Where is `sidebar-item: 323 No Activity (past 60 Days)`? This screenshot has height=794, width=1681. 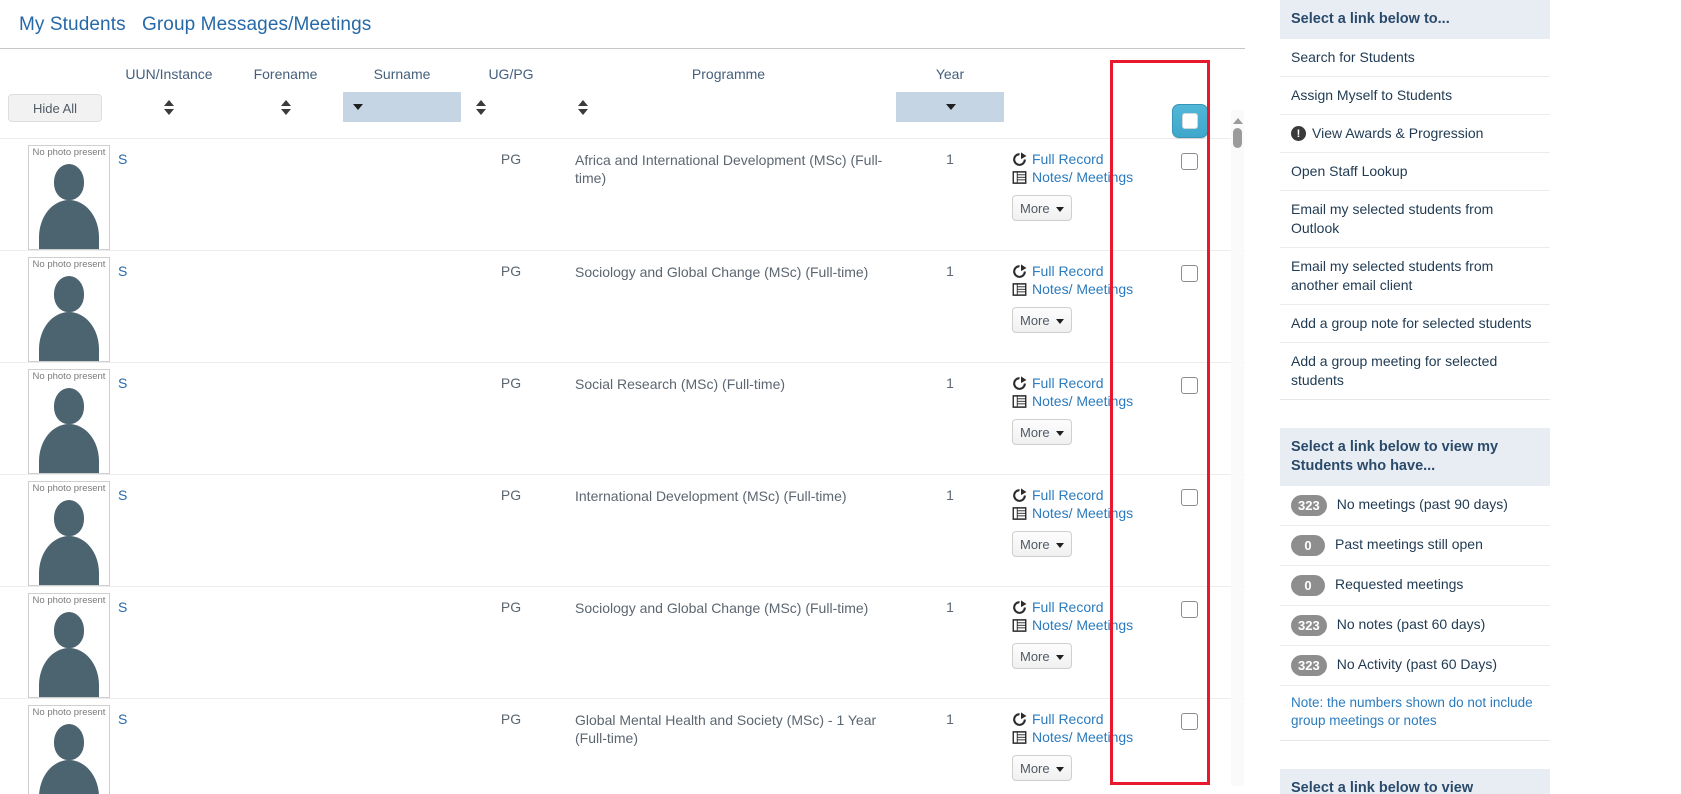
sidebar-item: 323 No Activity (past 60 Days) is located at coordinates (1415, 665).